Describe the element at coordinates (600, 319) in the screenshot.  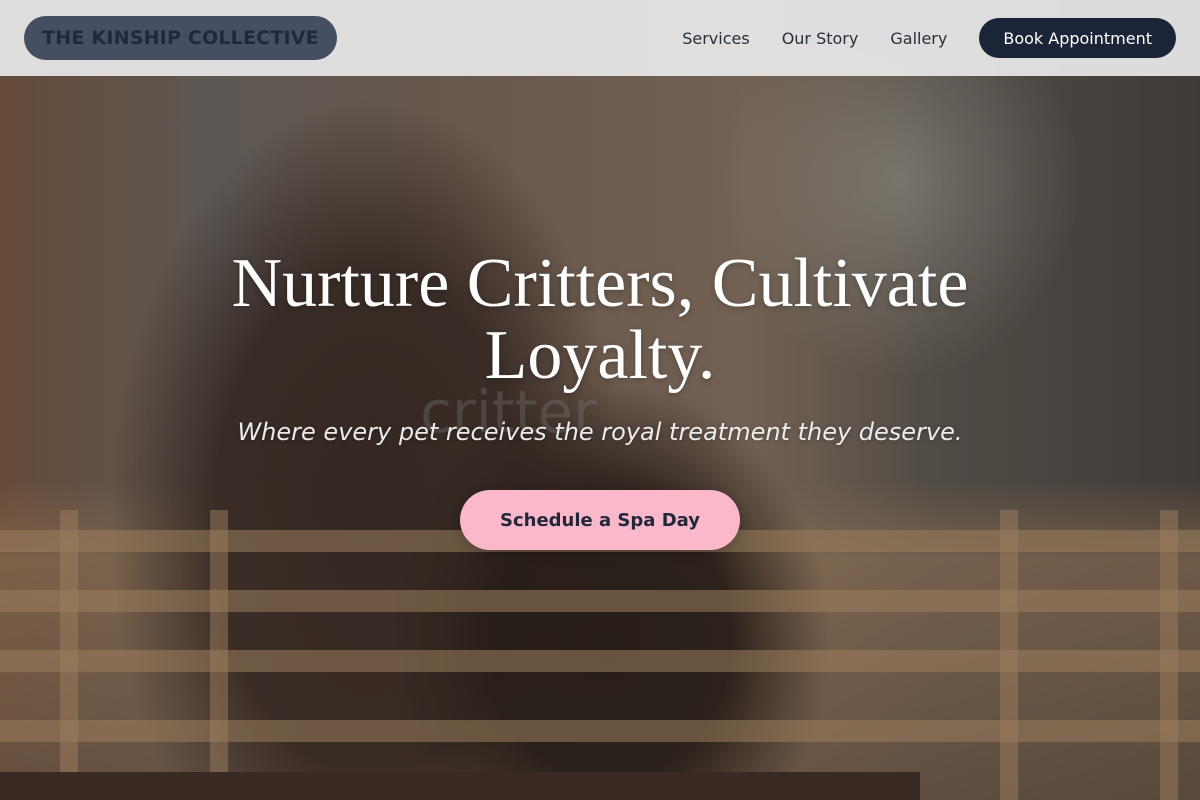
I see `hero-title: Nurture Critters, Cultivate Loyalty.` at that location.